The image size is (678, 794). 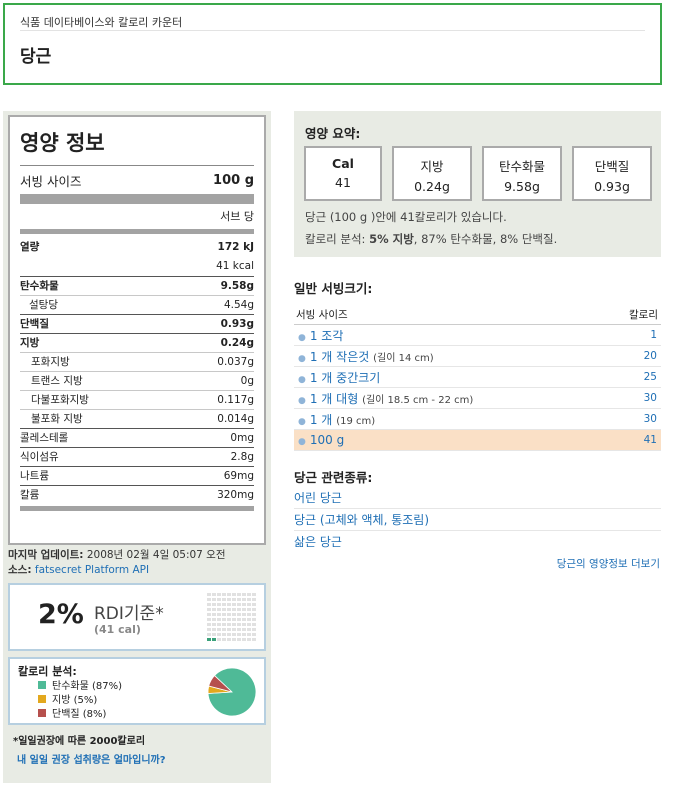 What do you see at coordinates (137, 231) in the screenshot?
I see `medium-divider` at bounding box center [137, 231].